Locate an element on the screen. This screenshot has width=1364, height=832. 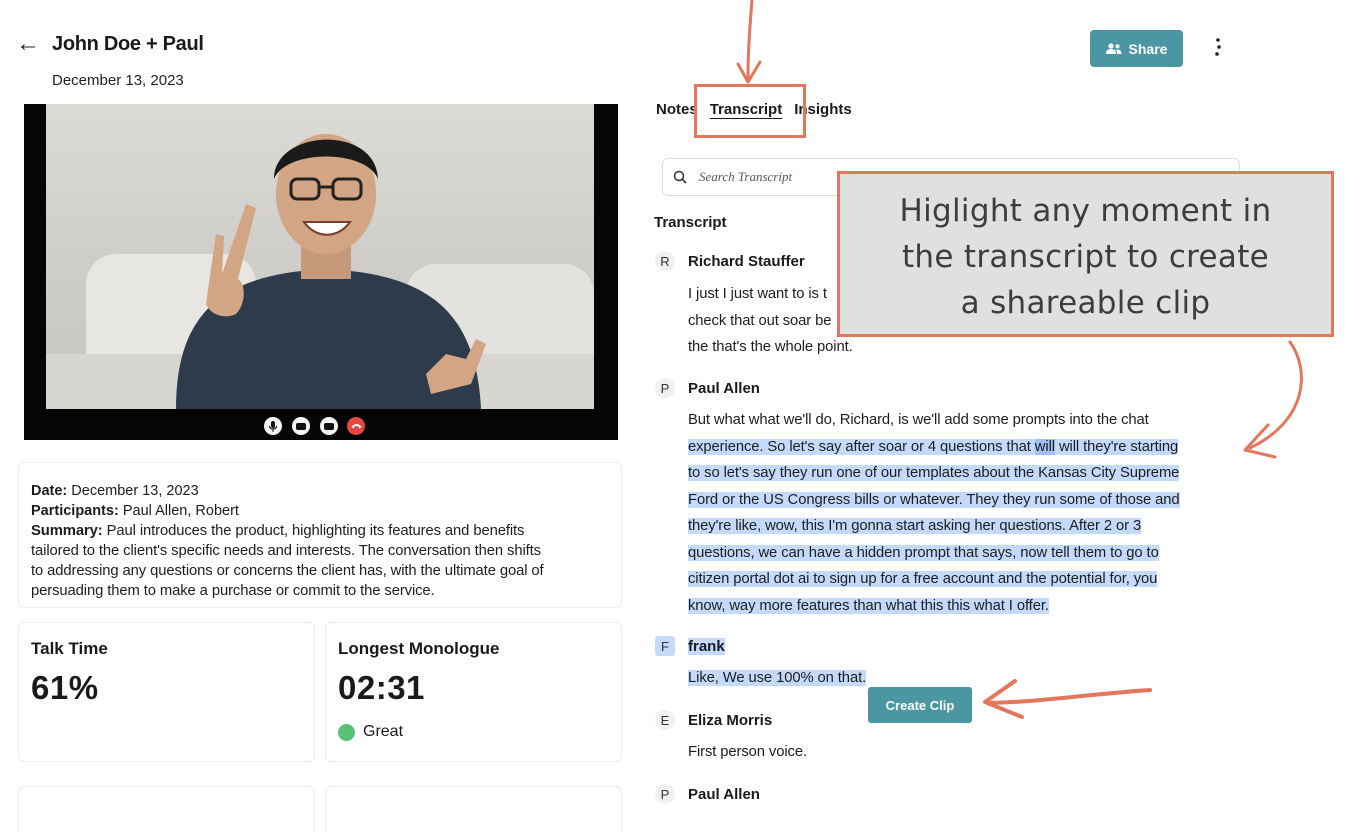
monologue-rating: Great is located at coordinates (370, 732).